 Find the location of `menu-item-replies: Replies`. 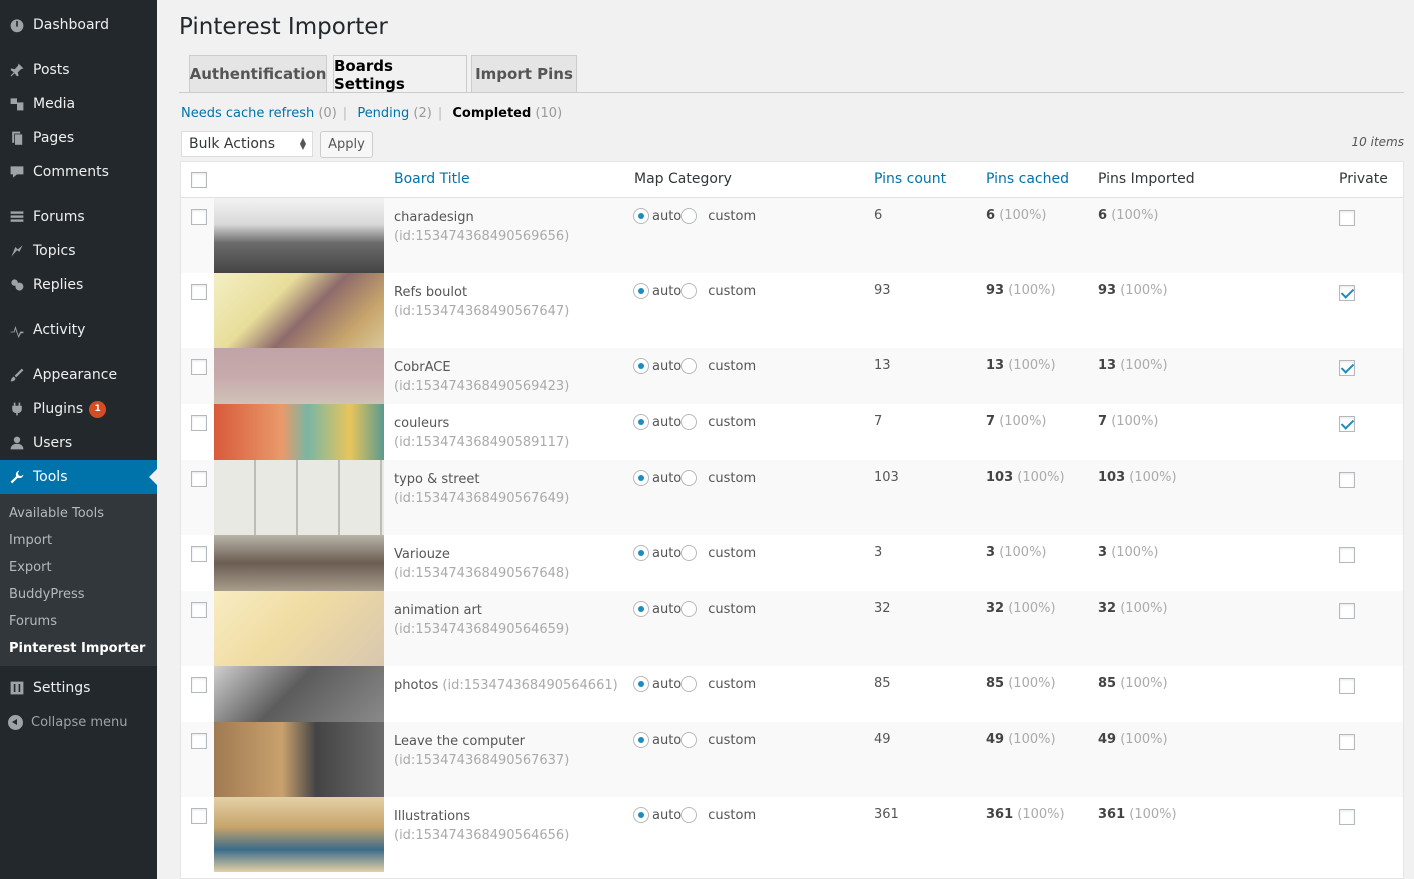

menu-item-replies: Replies is located at coordinates (78, 285).